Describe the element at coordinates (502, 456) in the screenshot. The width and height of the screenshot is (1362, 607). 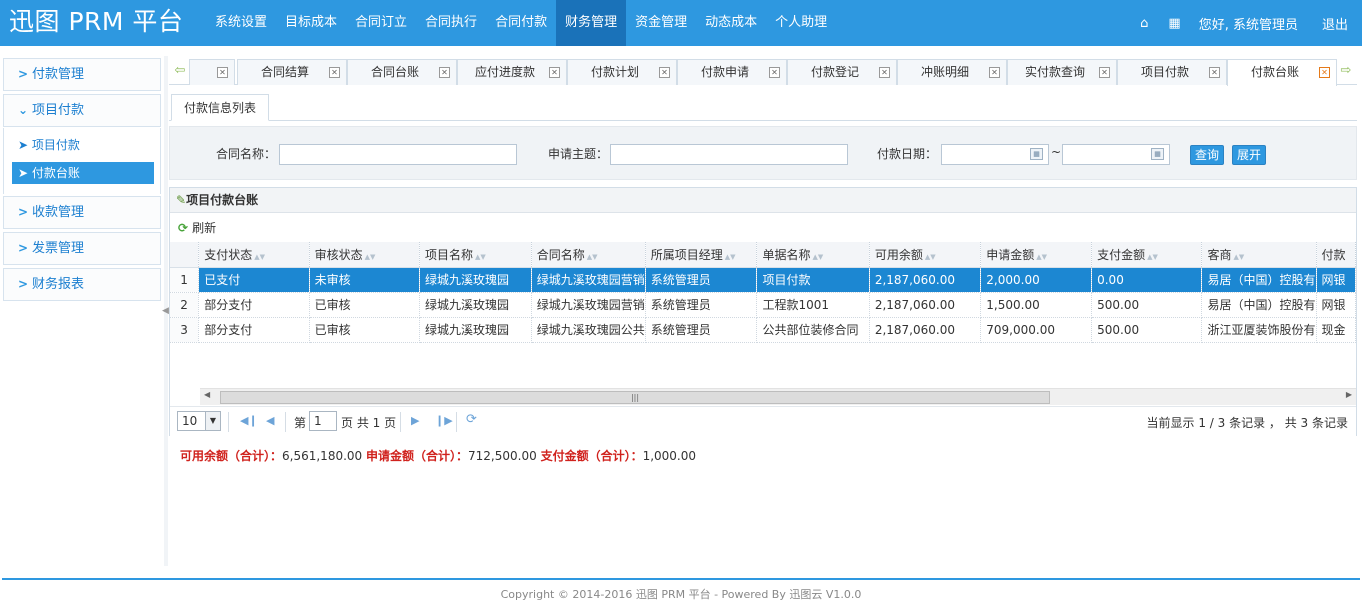
I see `apply-total-value: 712,500.00` at that location.